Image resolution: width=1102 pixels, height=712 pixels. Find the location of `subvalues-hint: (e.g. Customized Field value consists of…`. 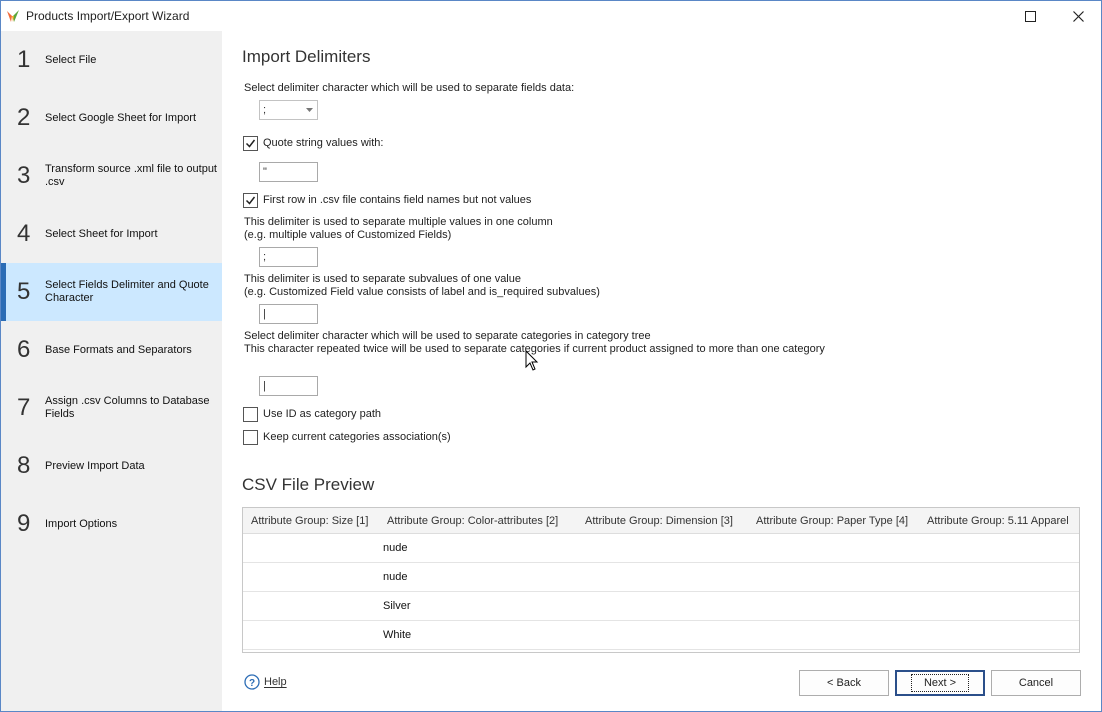

subvalues-hint: (e.g. Customized Field value consists of… is located at coordinates (422, 292).